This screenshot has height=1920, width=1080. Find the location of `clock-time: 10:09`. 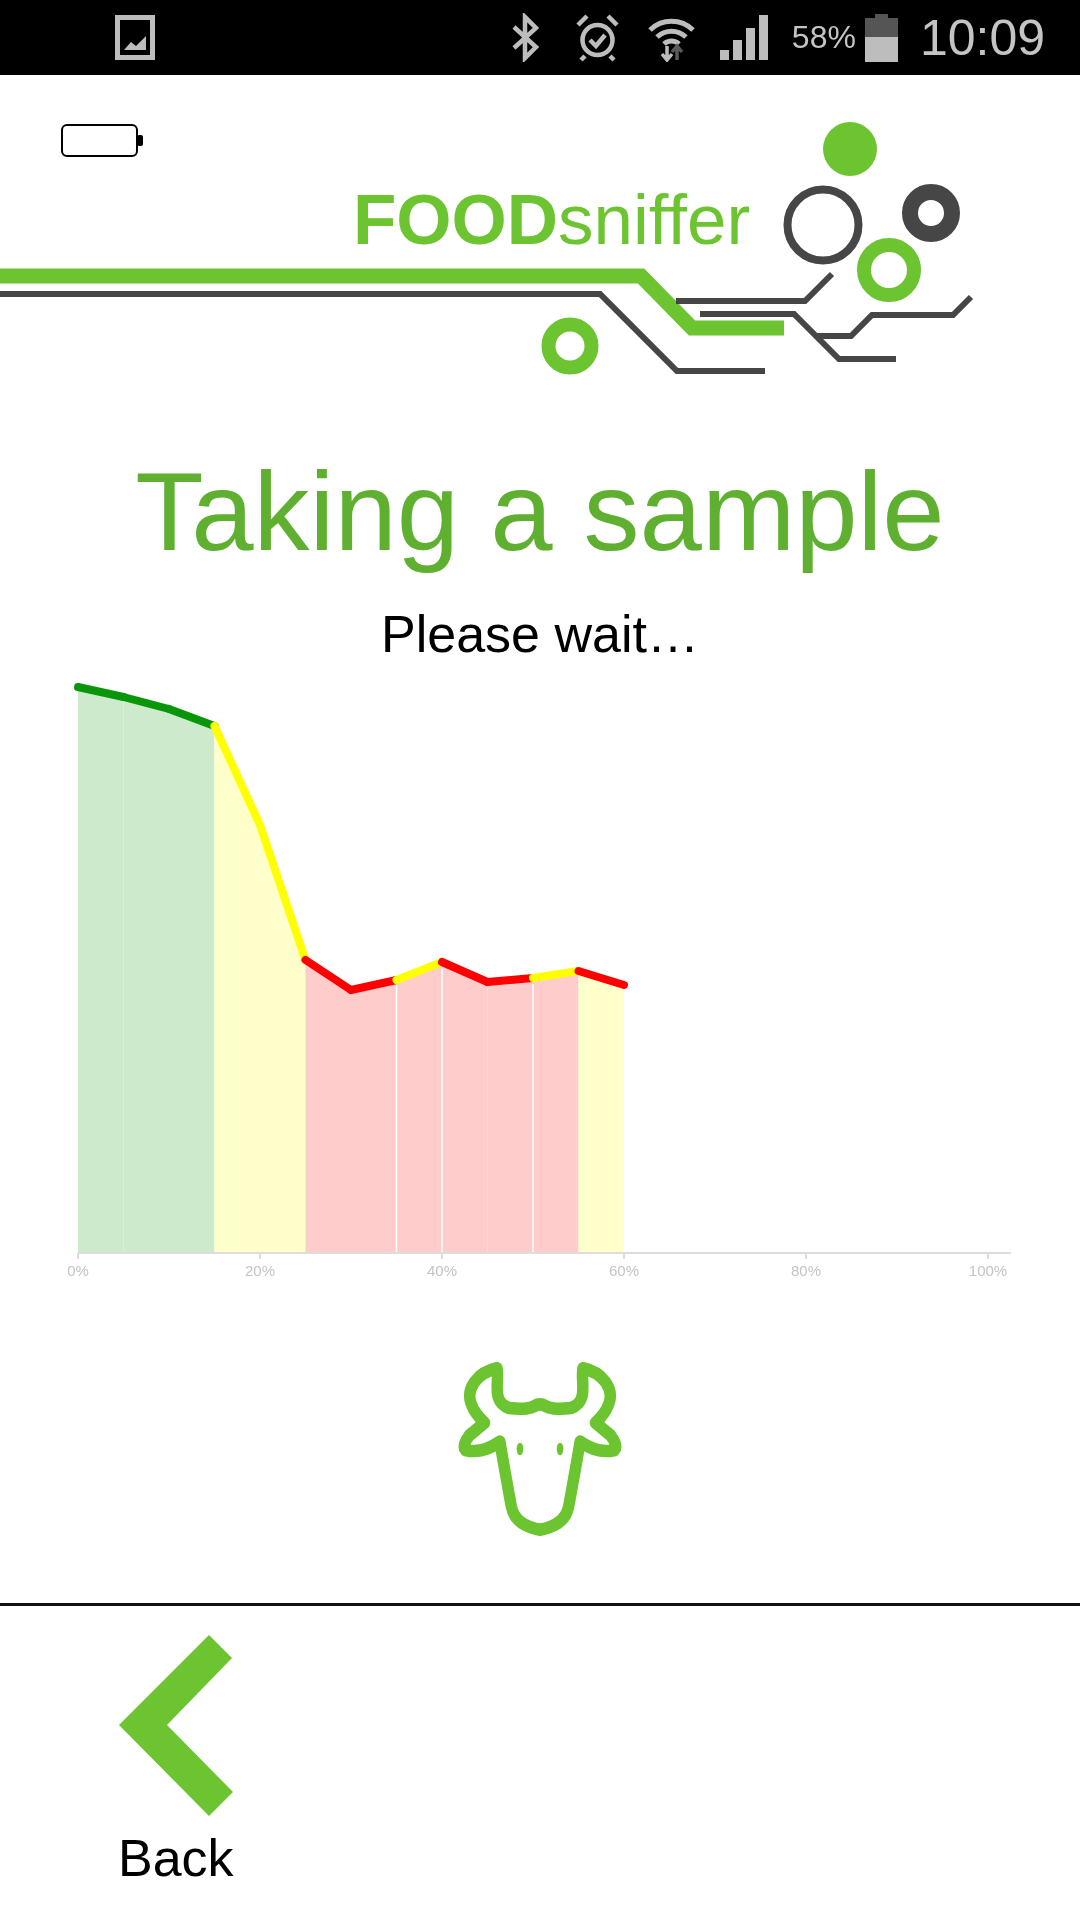

clock-time: 10:09 is located at coordinates (982, 37).